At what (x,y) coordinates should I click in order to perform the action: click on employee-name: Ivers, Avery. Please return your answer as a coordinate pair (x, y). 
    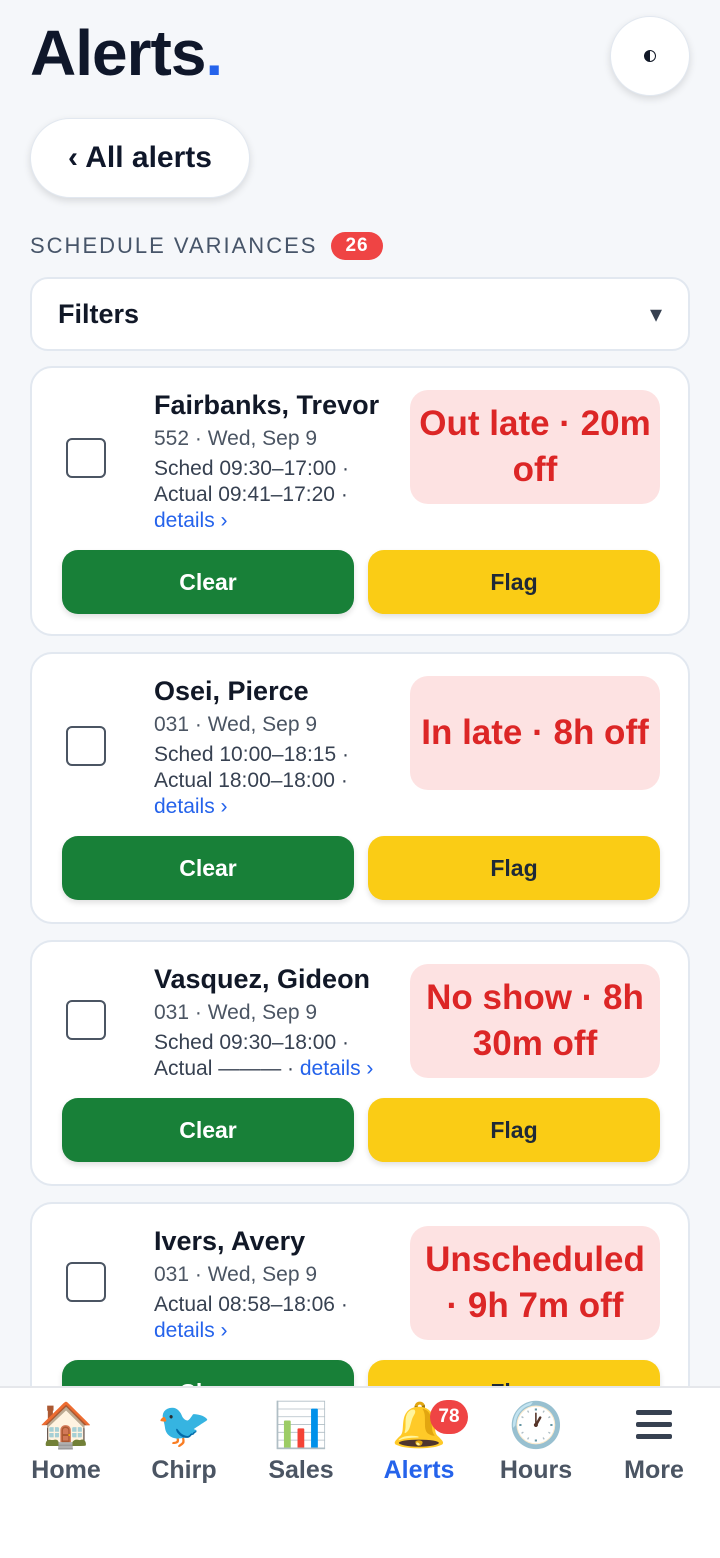
    Looking at the image, I should click on (230, 1241).